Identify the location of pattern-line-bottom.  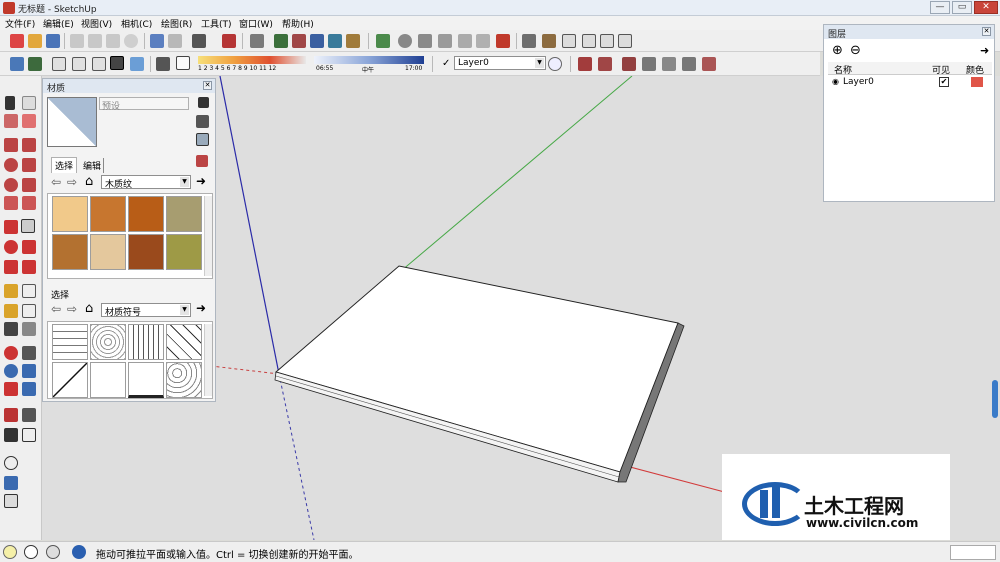
(146, 380).